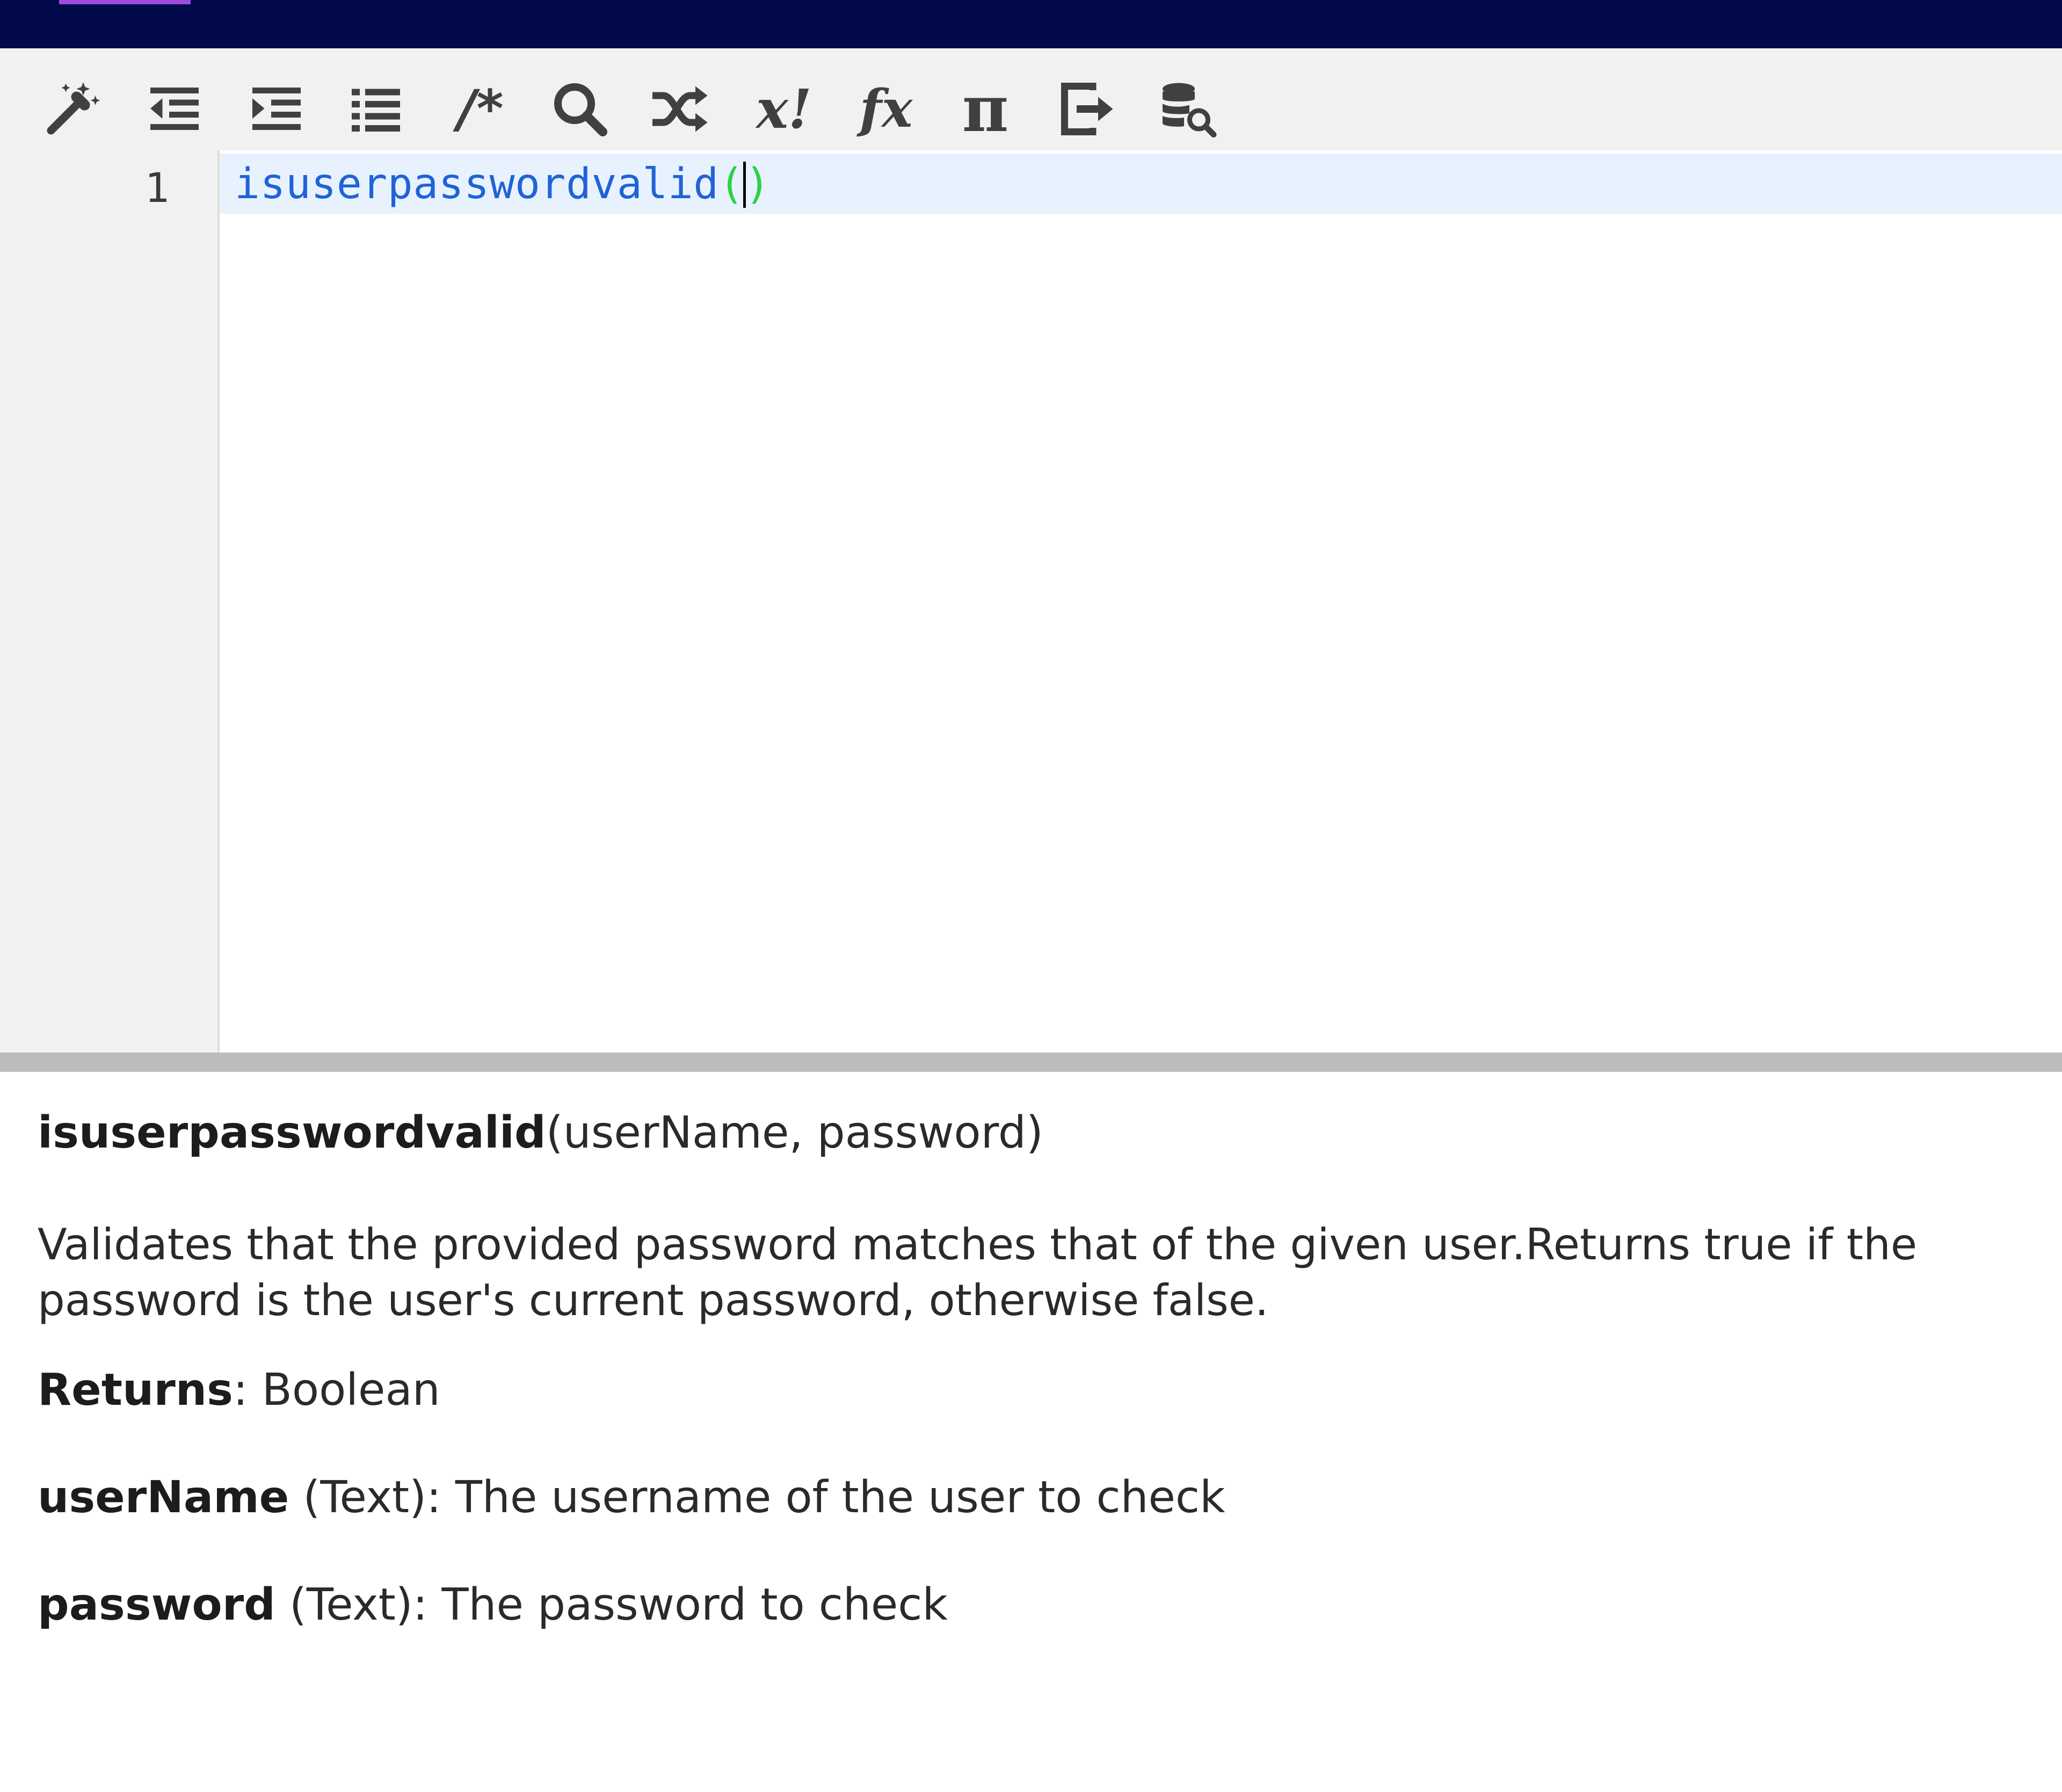  I want to click on indent-button, so click(277, 109).